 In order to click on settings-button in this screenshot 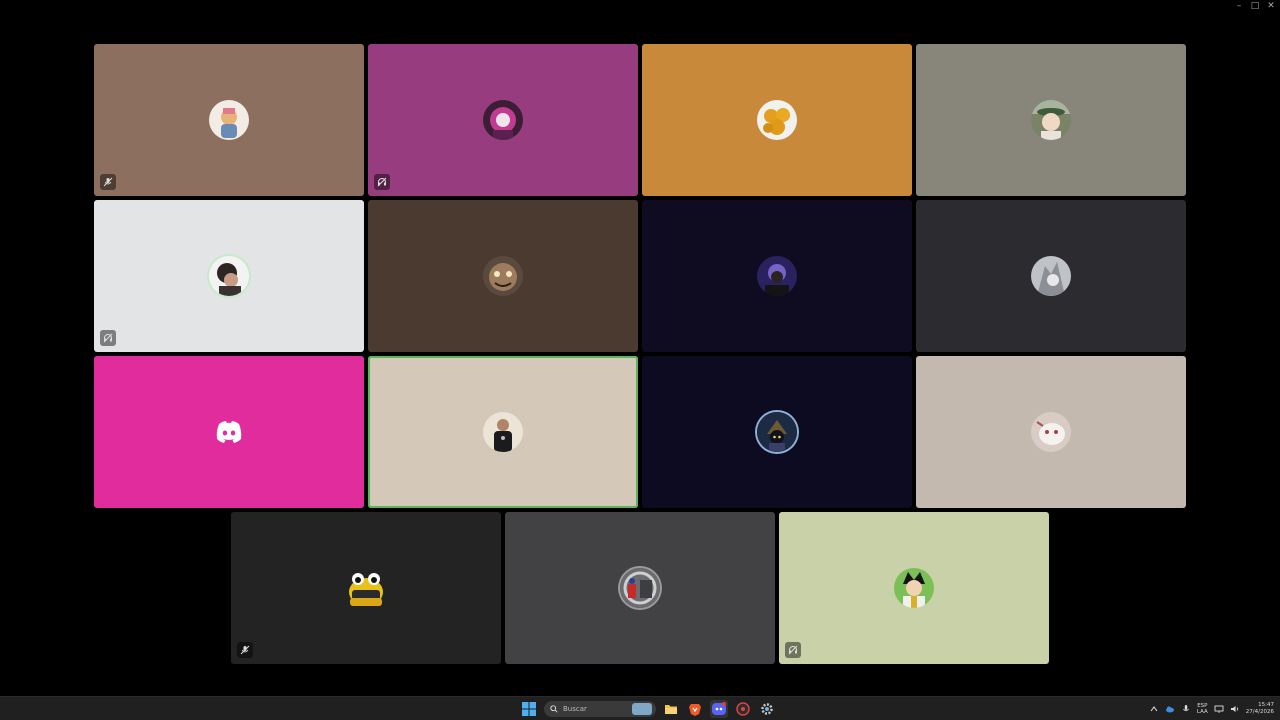, I will do `click(767, 709)`.